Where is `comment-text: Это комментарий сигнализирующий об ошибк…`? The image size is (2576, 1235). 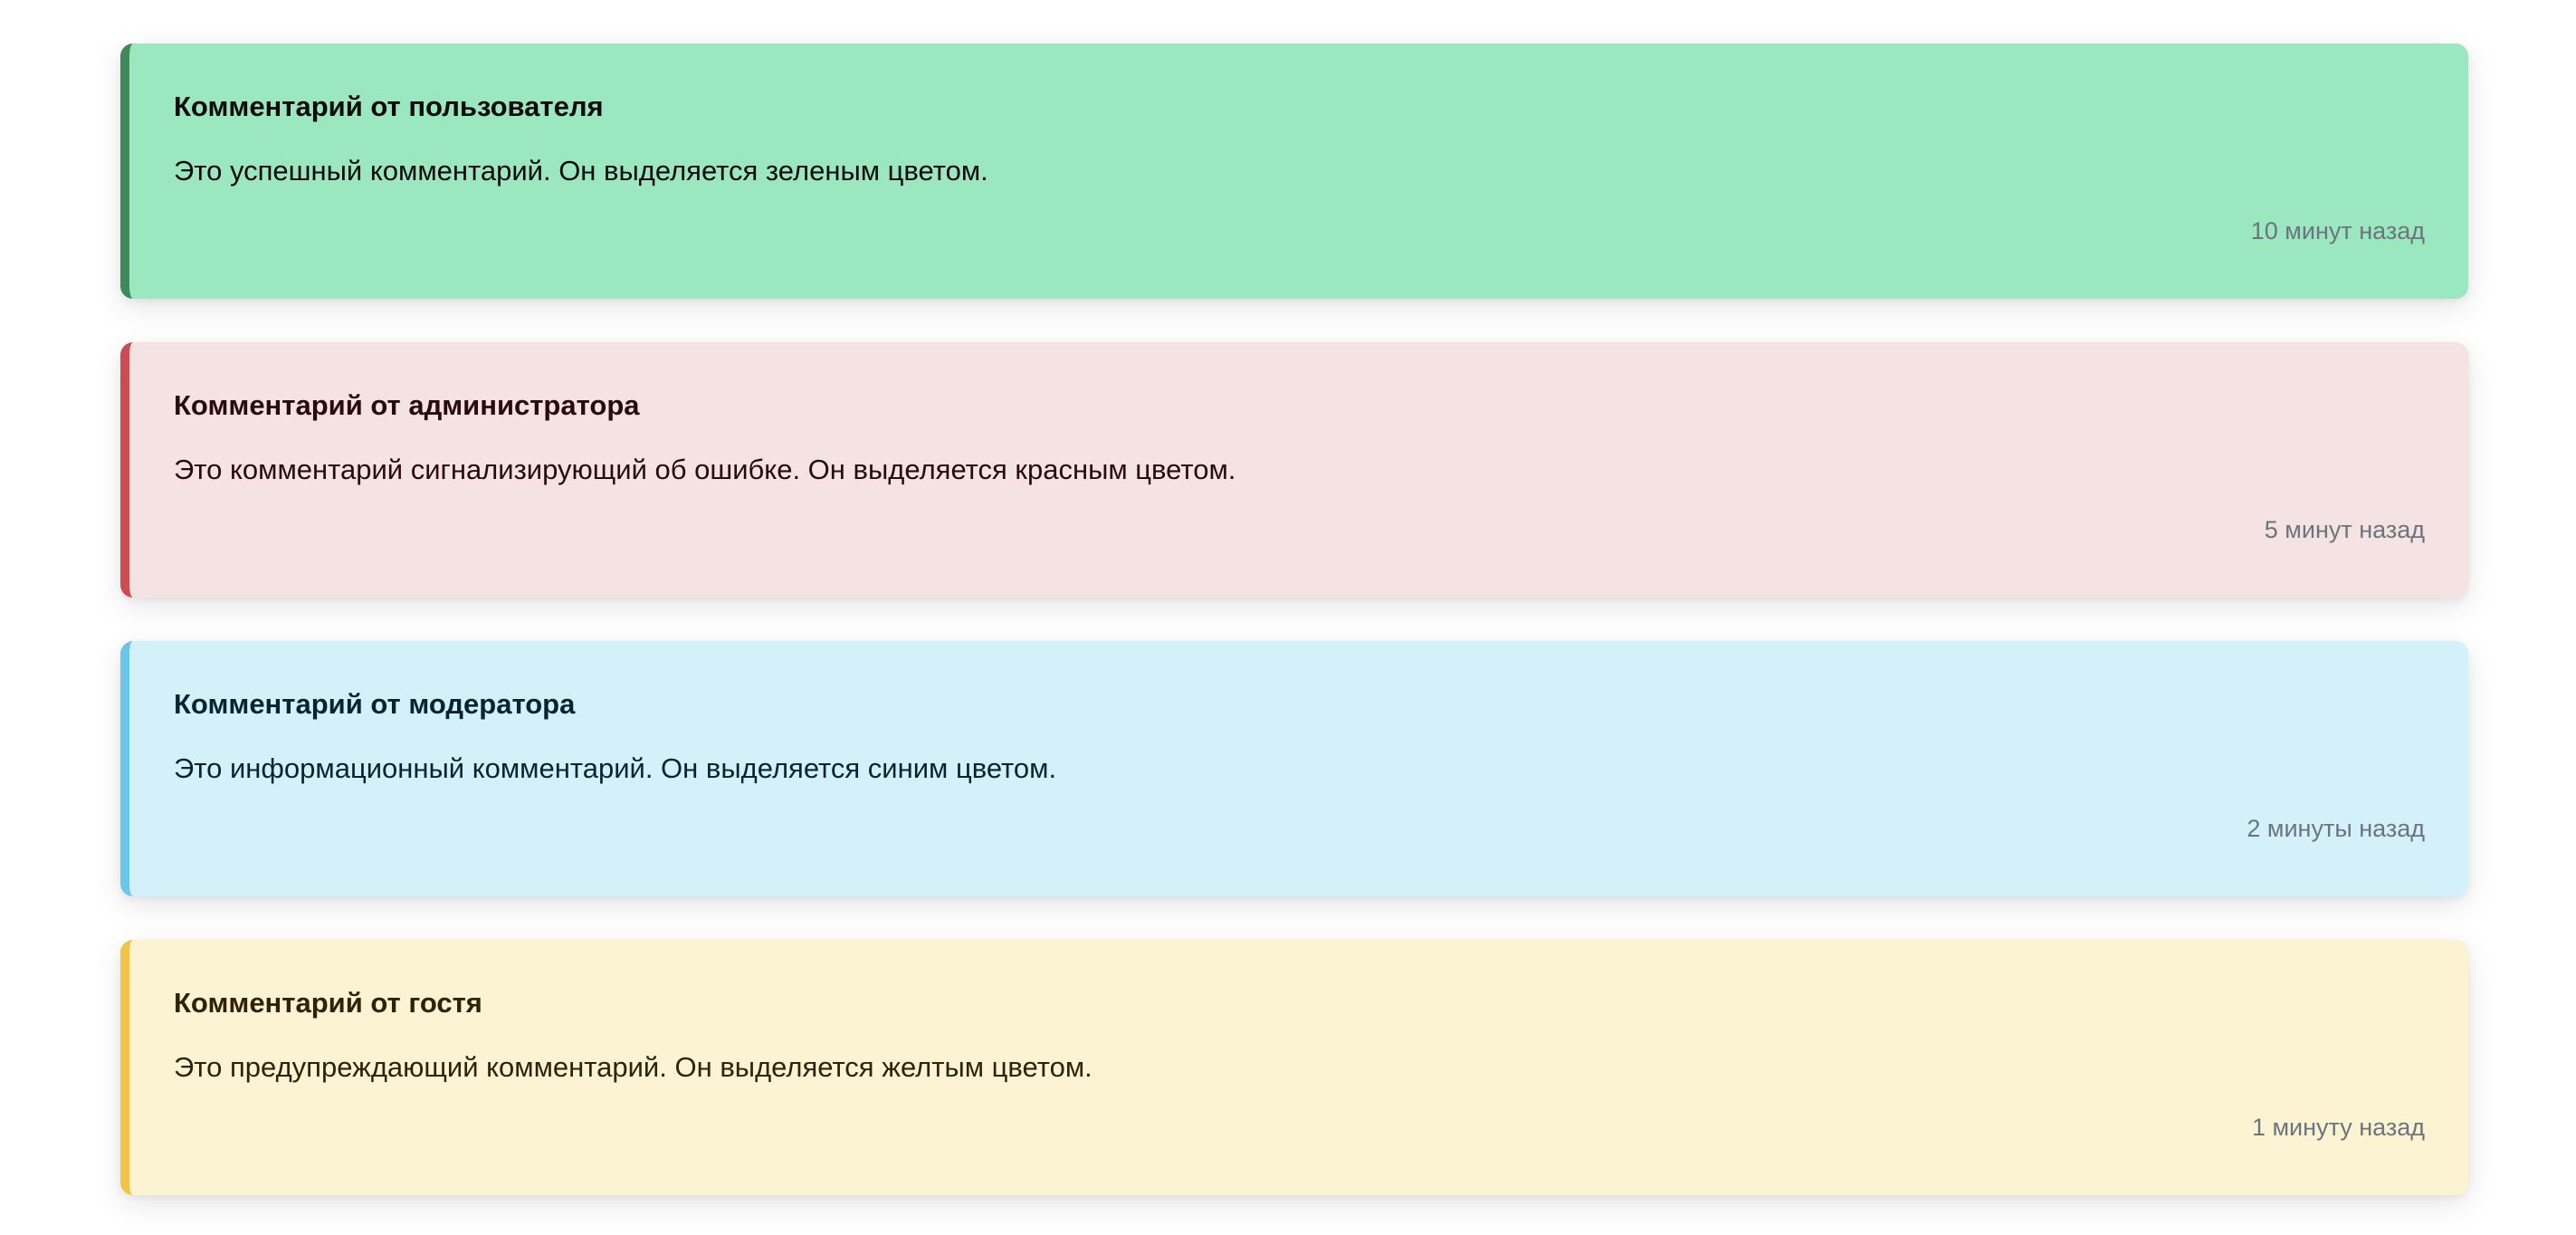
comment-text: Это комментарий сигнализирующий об ошибк… is located at coordinates (705, 469).